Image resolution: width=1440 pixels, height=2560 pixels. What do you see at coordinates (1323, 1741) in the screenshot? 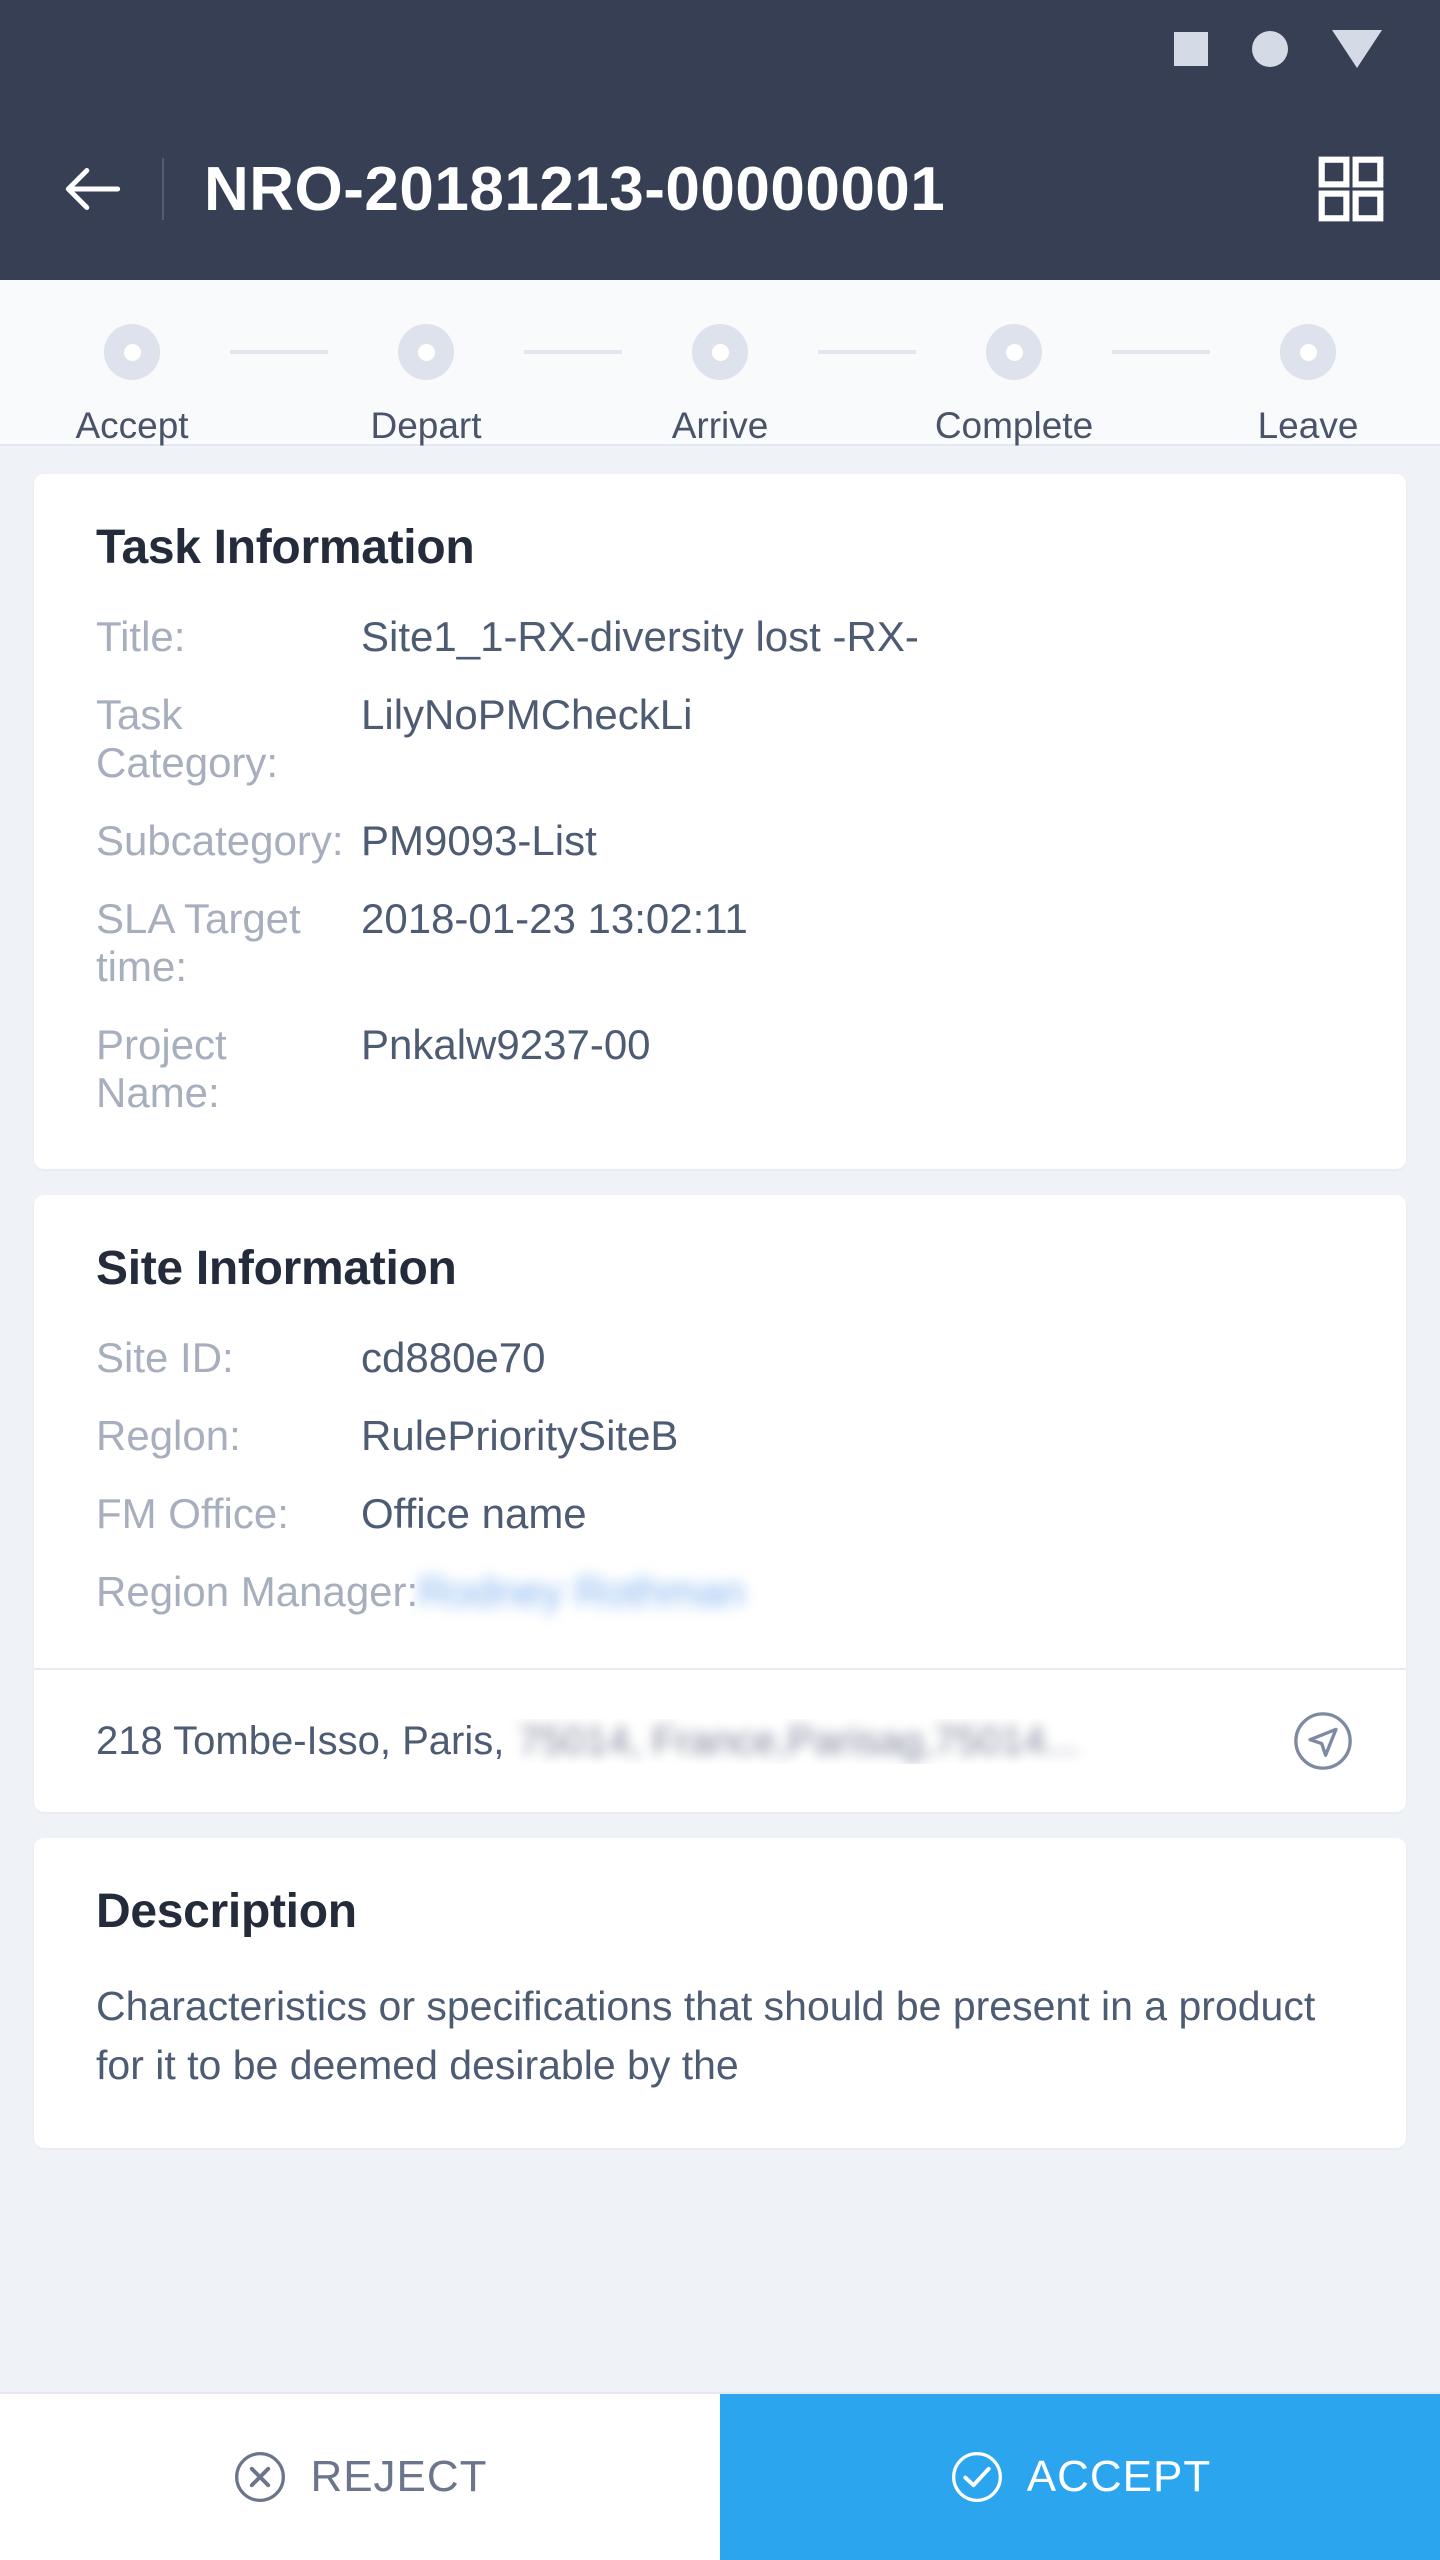
I see `navigate-arrow-icon` at bounding box center [1323, 1741].